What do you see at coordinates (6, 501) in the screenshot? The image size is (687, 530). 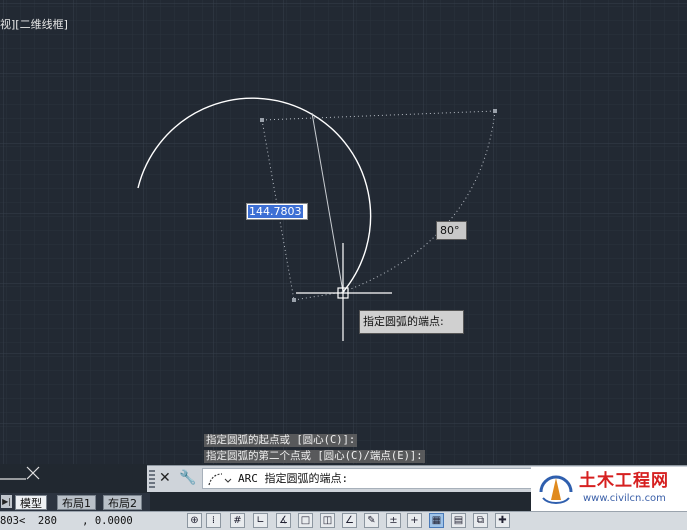 I see `tab-scroll-icon: ▶|` at bounding box center [6, 501].